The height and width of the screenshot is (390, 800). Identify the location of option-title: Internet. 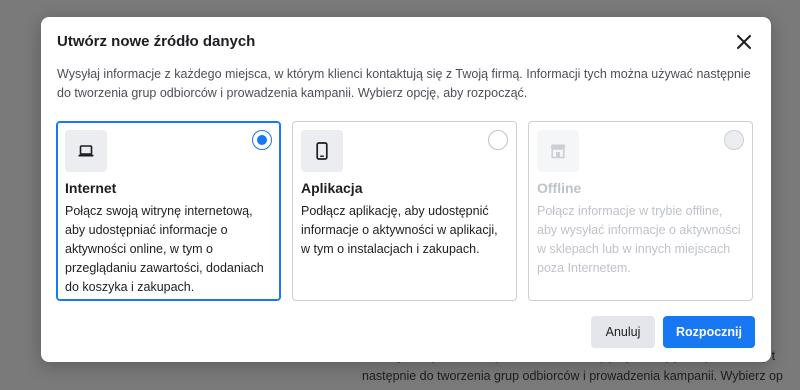
(91, 188).